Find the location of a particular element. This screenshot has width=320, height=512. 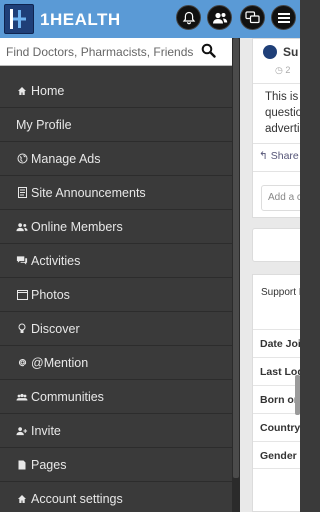

sidebar-item-photos: Photos is located at coordinates (116, 295).